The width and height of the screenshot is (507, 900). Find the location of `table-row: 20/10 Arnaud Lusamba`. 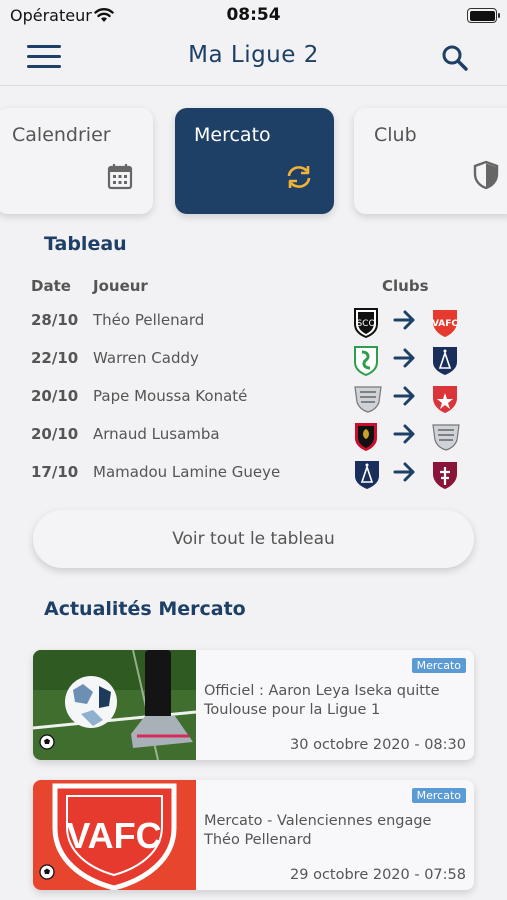

table-row: 20/10 Arnaud Lusamba is located at coordinates (253, 435).